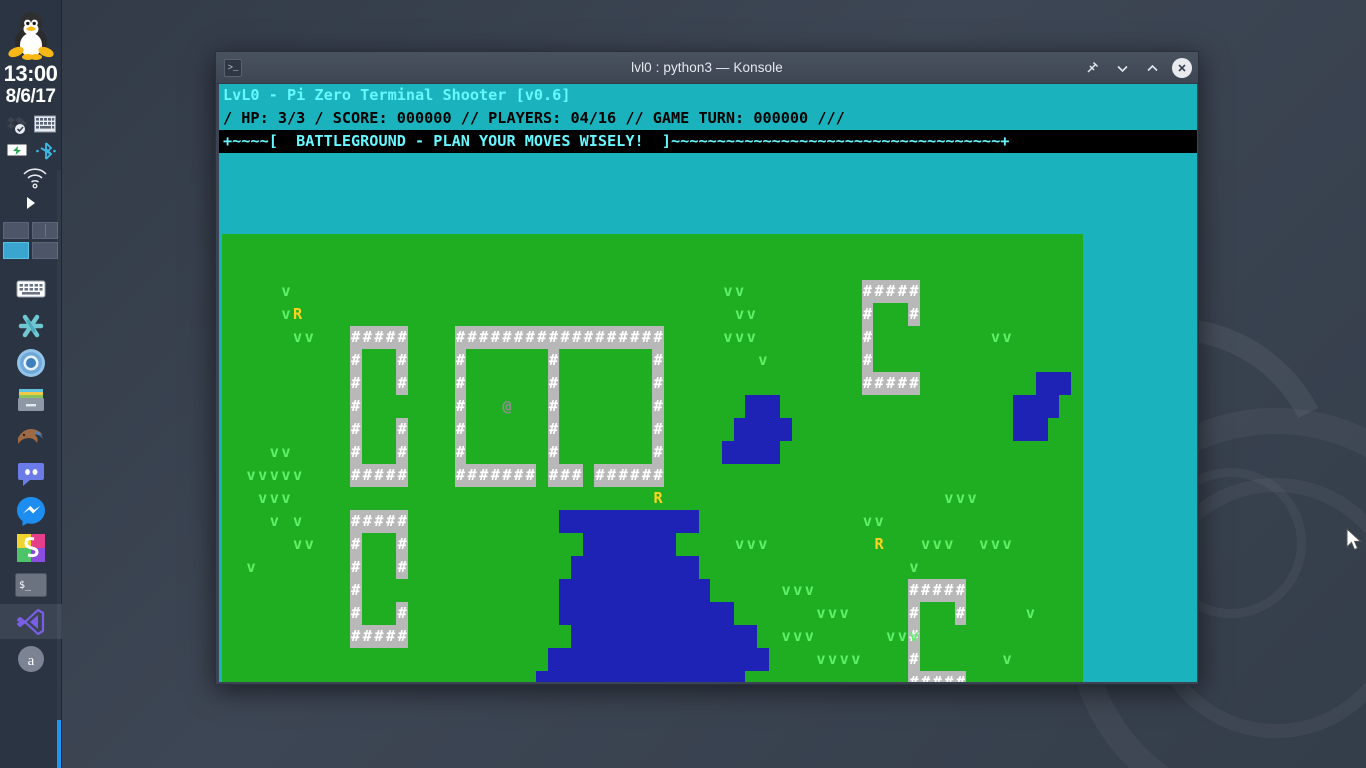 This screenshot has width=1366, height=768. I want to click on chromium-icon, so click(31, 362).